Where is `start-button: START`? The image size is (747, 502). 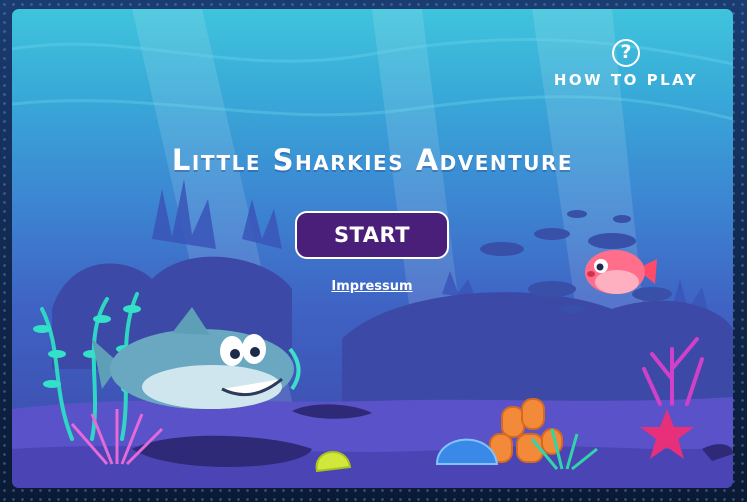 start-button: START is located at coordinates (372, 235).